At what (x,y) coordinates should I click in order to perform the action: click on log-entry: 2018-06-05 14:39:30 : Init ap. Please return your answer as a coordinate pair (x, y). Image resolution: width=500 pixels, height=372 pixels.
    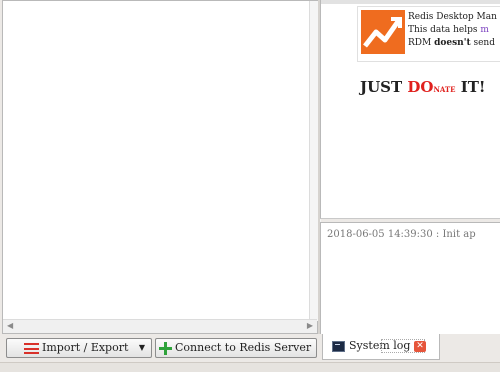
    Looking at the image, I should click on (401, 234).